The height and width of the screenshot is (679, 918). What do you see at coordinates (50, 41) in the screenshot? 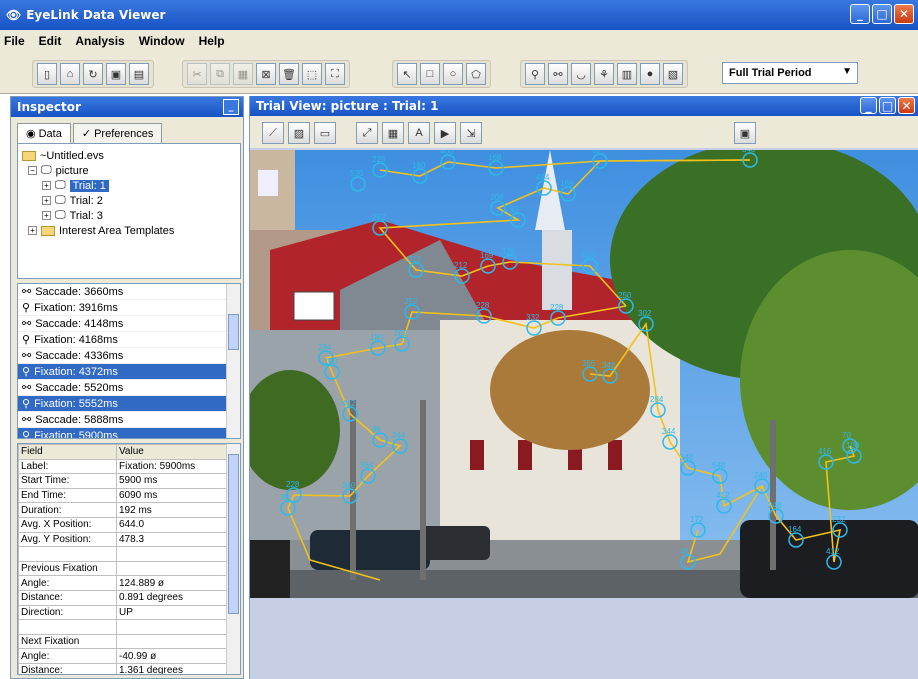
I see `menu-edit: Edit` at bounding box center [50, 41].